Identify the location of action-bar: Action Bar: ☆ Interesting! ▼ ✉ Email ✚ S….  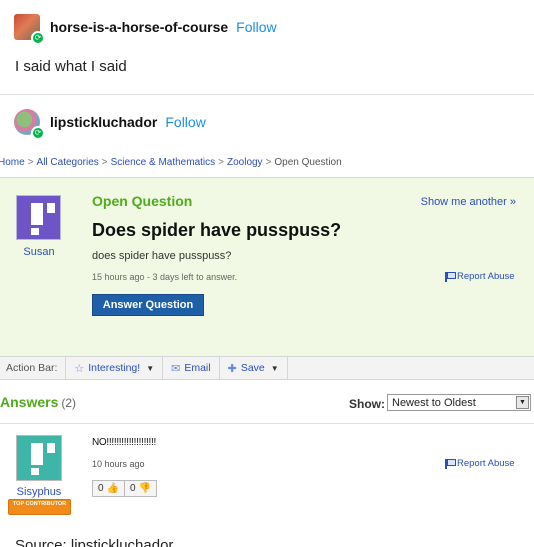
(267, 368).